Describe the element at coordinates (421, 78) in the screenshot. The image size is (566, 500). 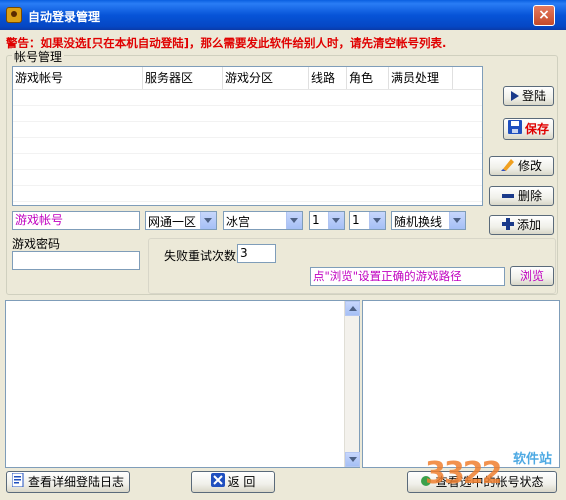
I see `column-header-full-handling: 满员处理` at that location.